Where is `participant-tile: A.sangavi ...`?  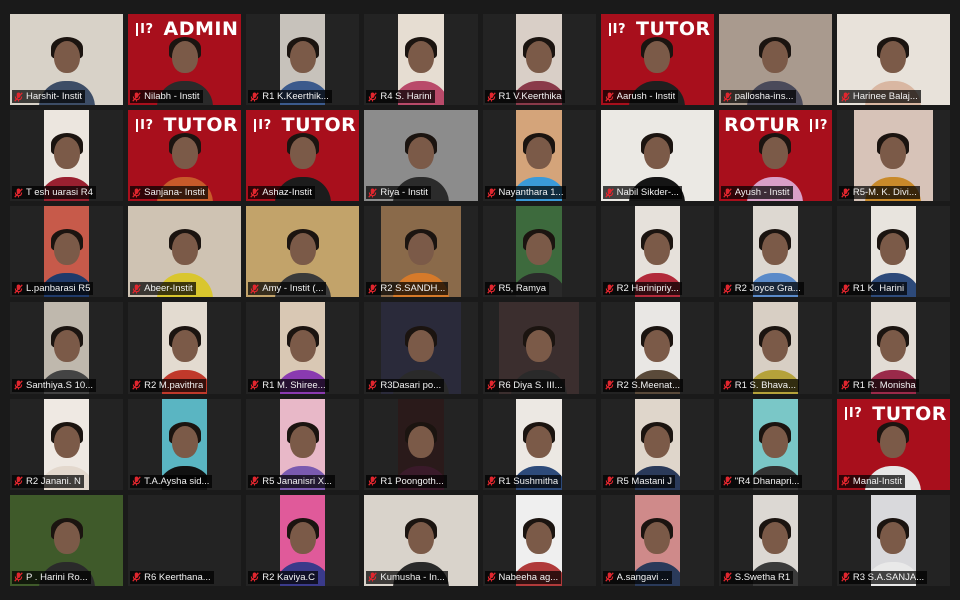
participant-tile: A.sangavi ... is located at coordinates (657, 540).